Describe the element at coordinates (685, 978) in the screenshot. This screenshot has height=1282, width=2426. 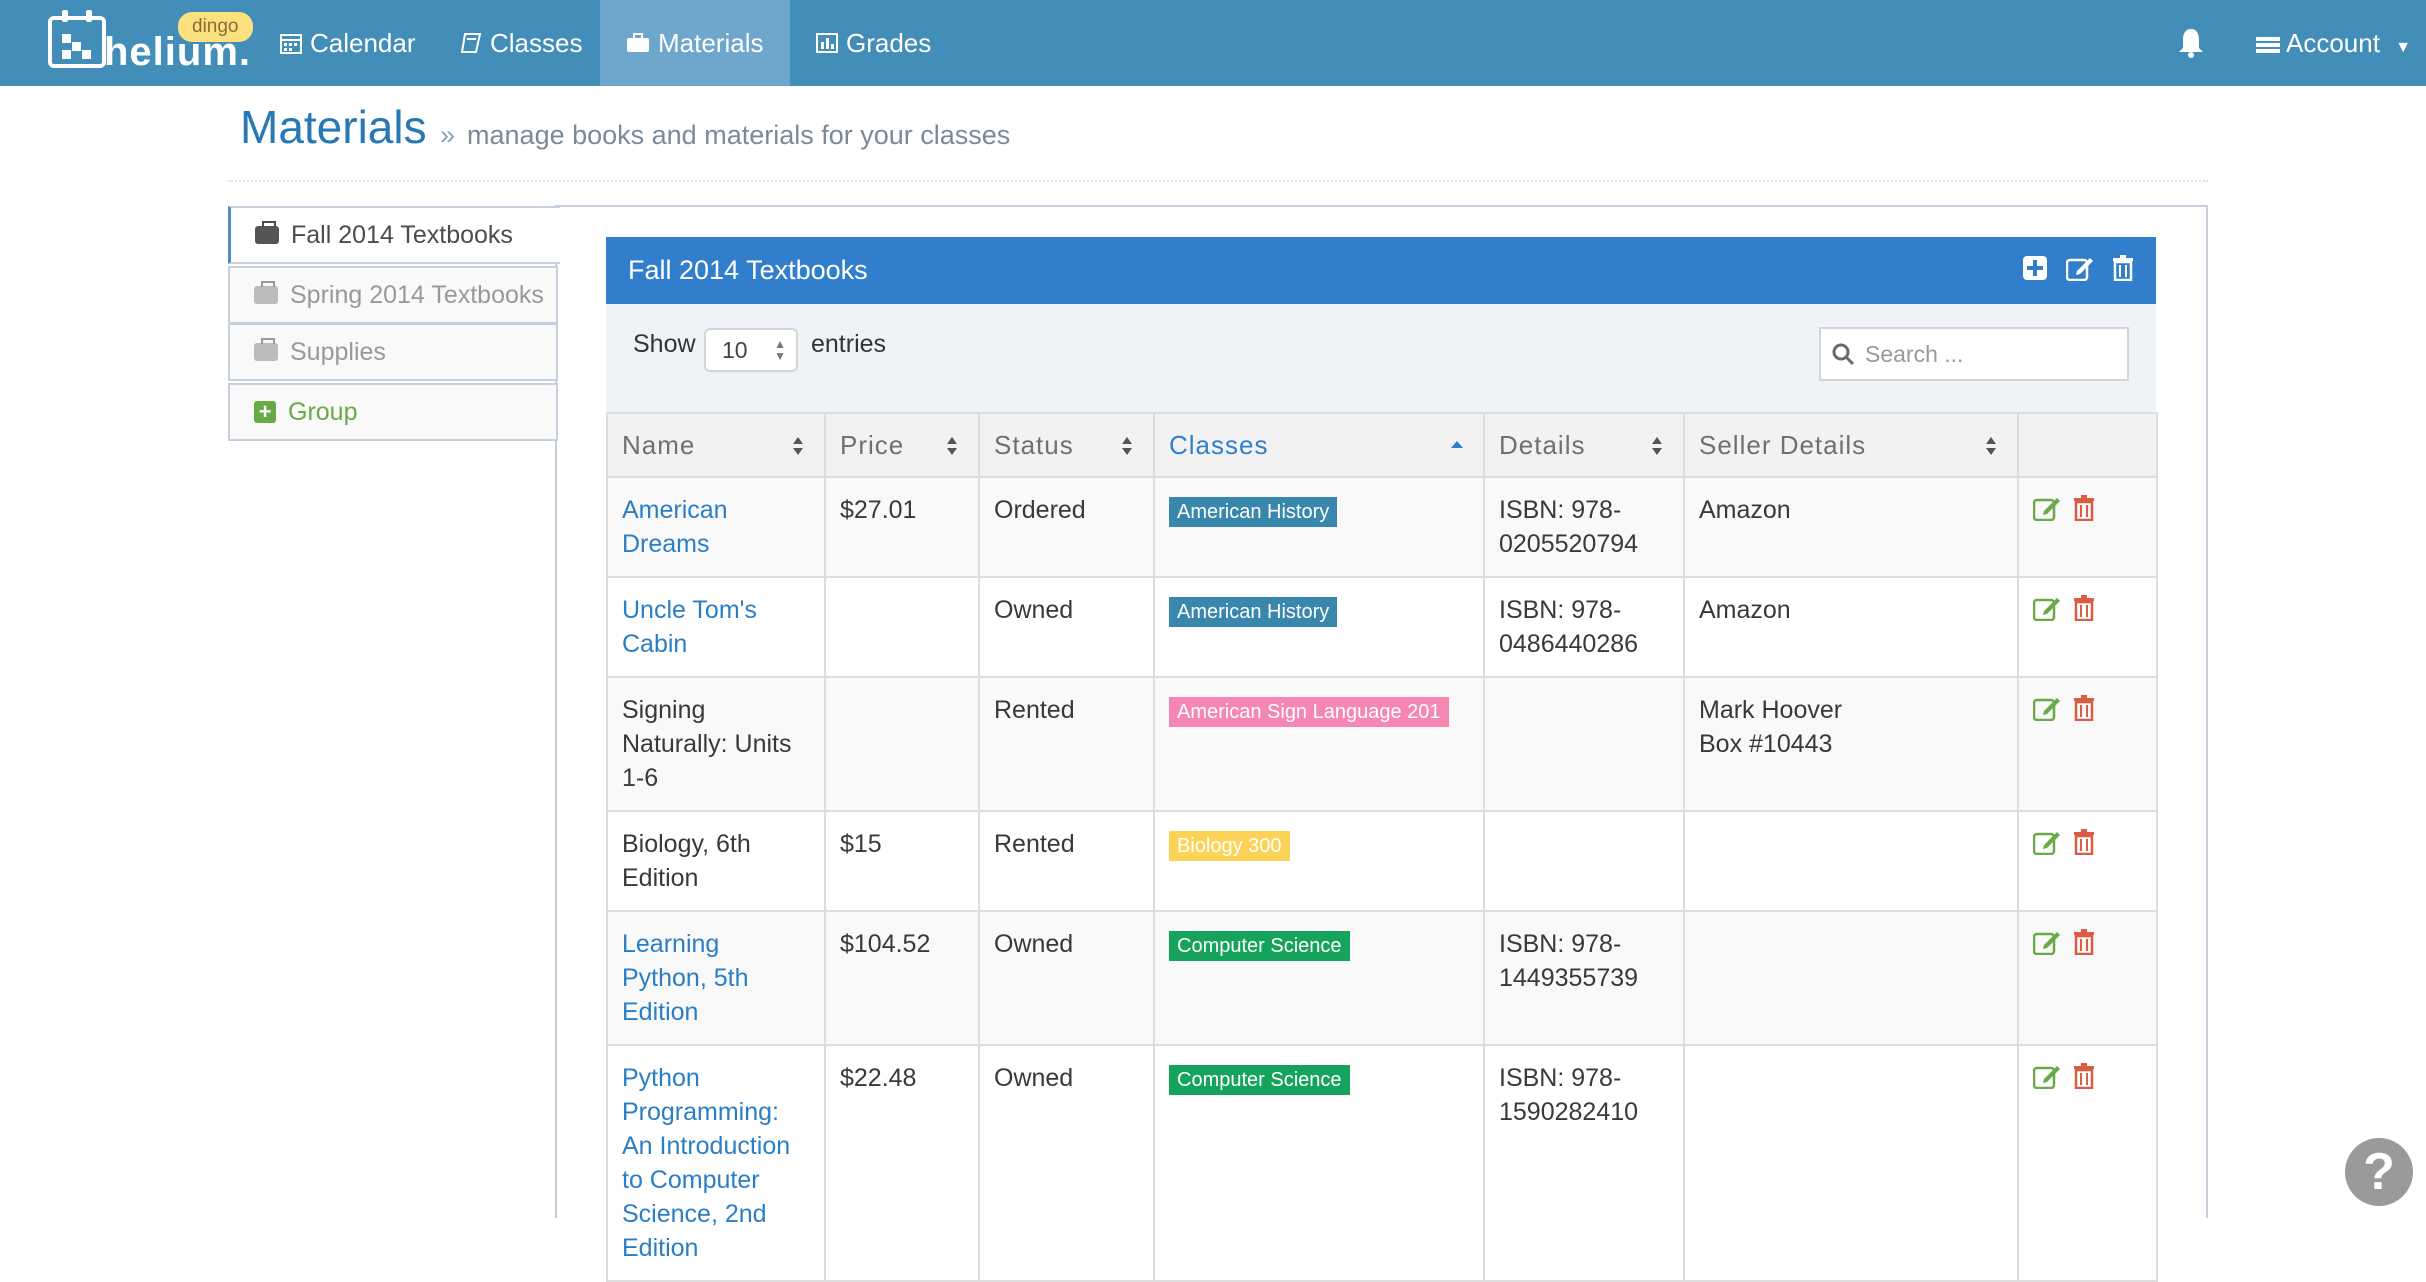
I see `material-name: Learning Python, 5th Edition` at that location.